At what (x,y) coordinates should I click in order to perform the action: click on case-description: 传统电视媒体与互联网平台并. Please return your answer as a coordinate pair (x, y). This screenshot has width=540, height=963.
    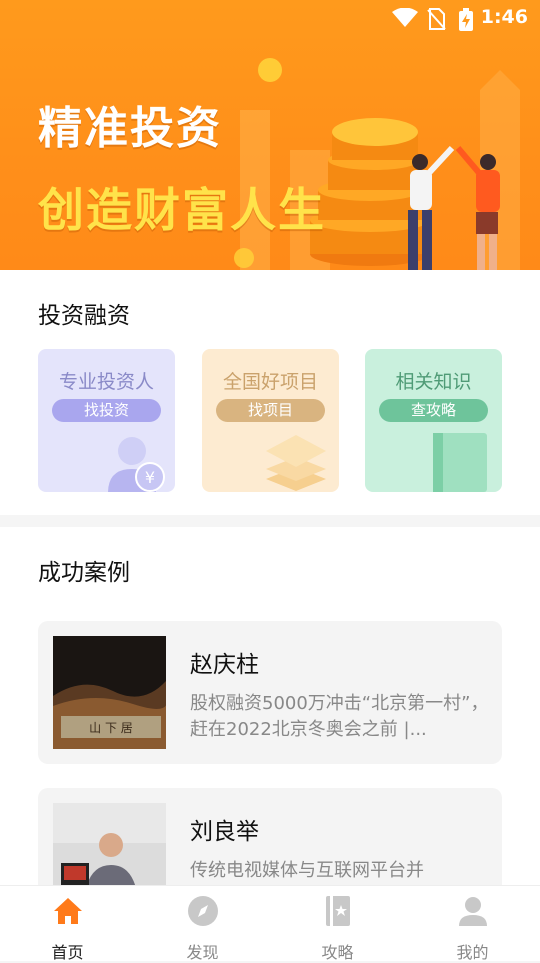
    Looking at the image, I should click on (307, 870).